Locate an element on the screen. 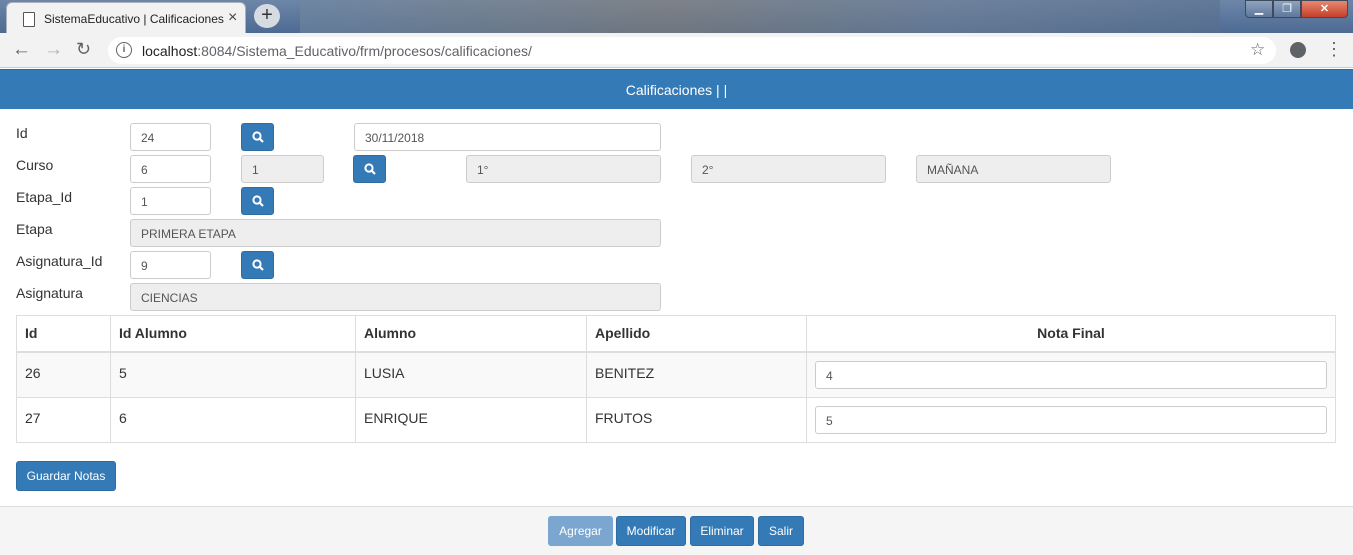 This screenshot has height=555, width=1353. menu-dots-icon: ⋮ is located at coordinates (1334, 49).